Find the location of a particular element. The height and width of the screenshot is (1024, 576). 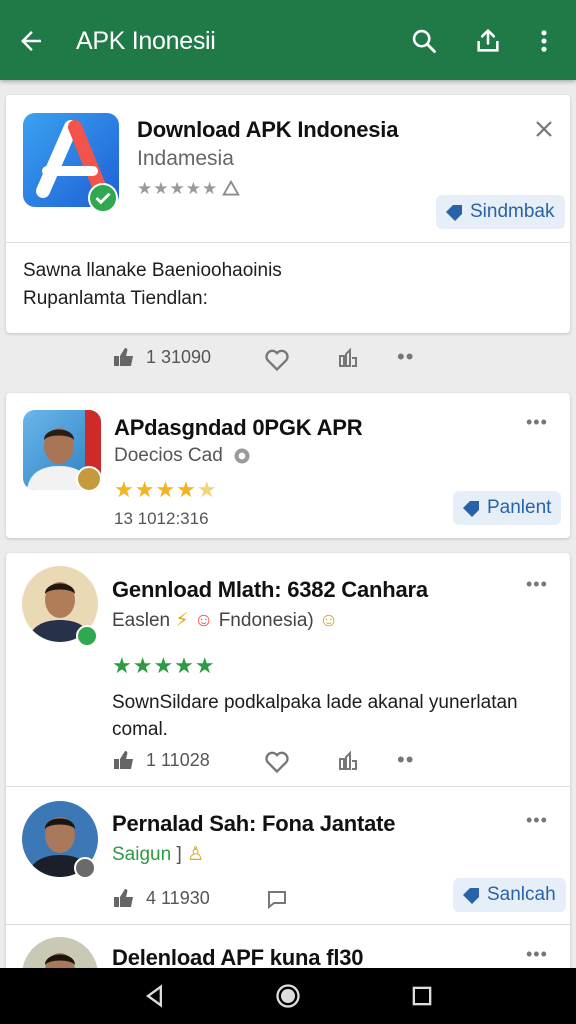

app-title: Download APK Indonesia is located at coordinates (267, 130).